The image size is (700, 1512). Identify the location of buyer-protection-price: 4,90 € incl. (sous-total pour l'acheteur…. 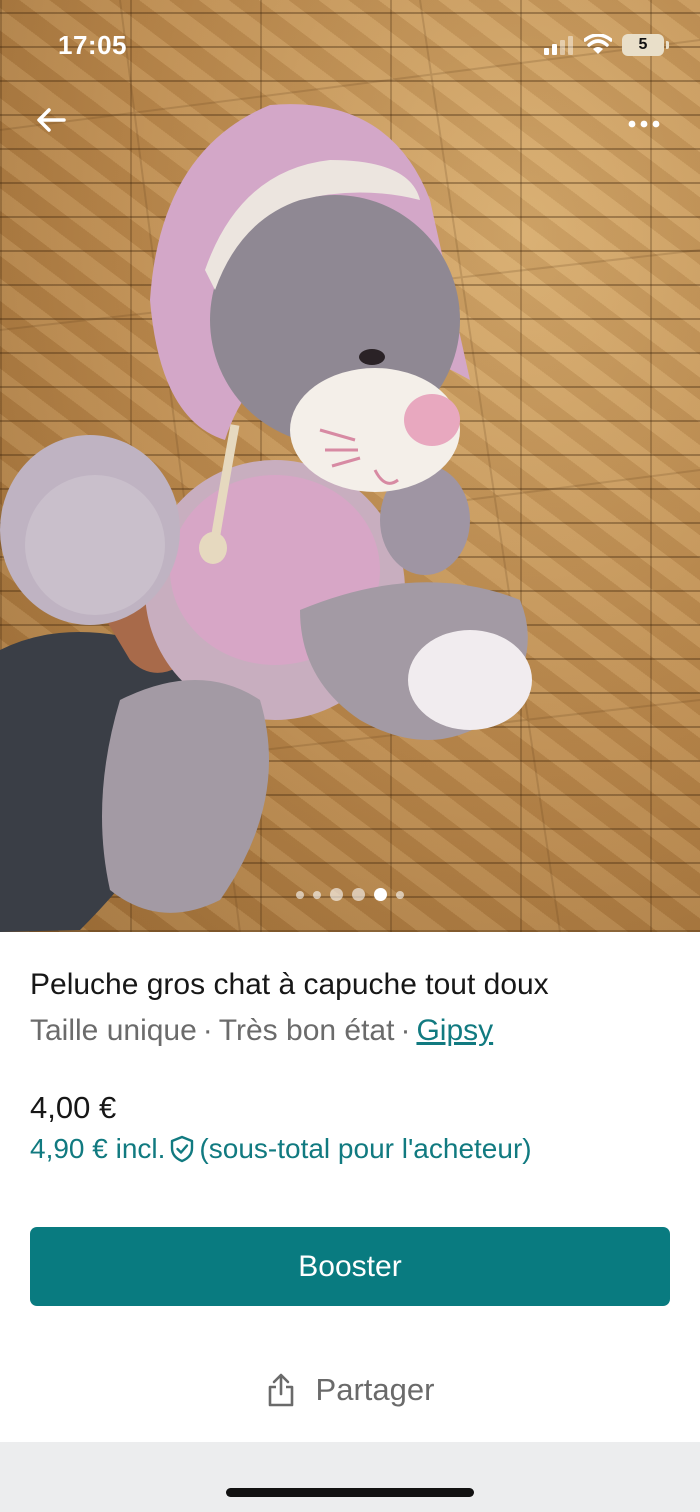
(281, 1149).